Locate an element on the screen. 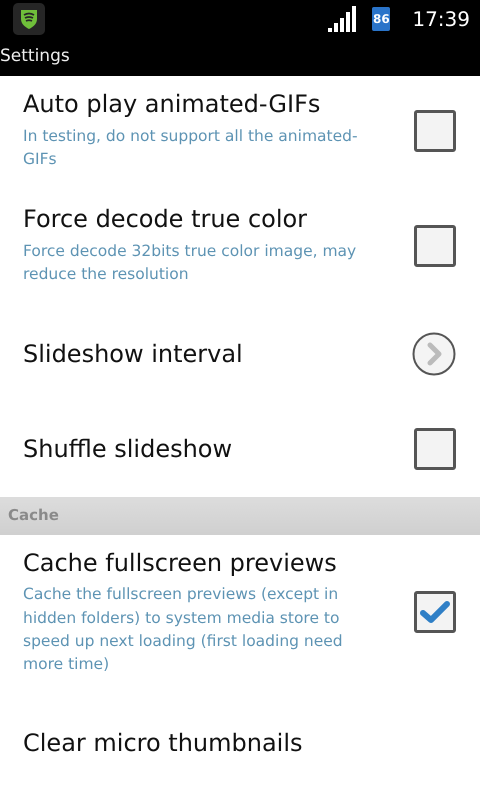  category-header: Cache is located at coordinates (240, 515).